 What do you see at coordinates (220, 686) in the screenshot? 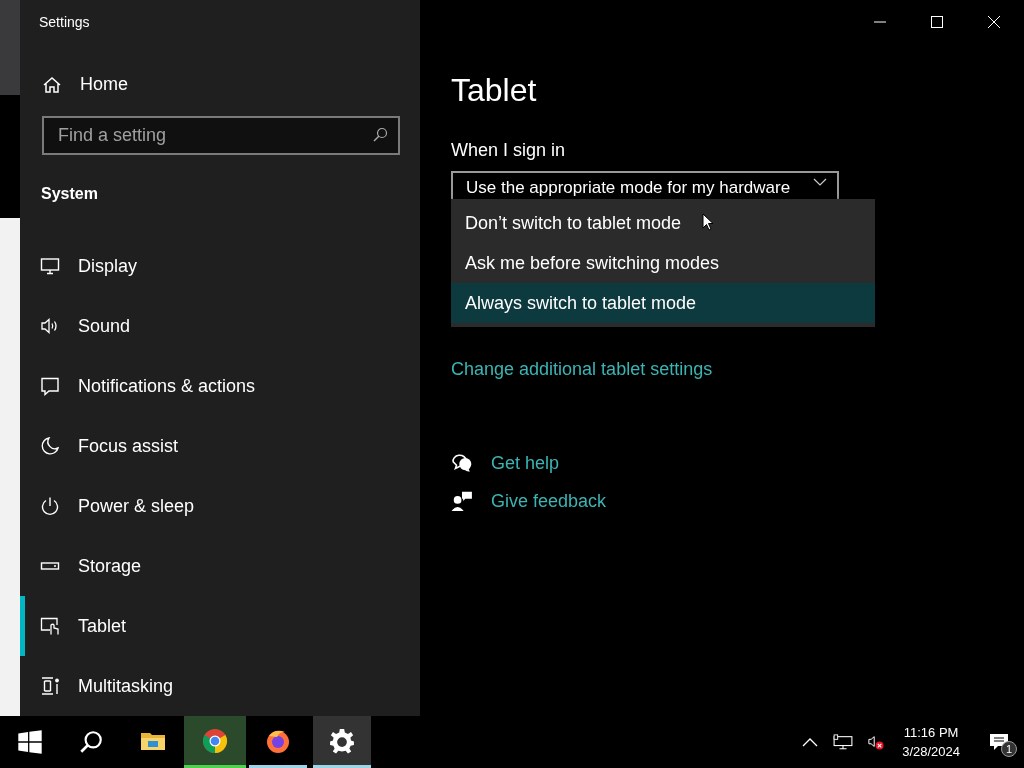
I see `sidebar-item: Multitasking` at bounding box center [220, 686].